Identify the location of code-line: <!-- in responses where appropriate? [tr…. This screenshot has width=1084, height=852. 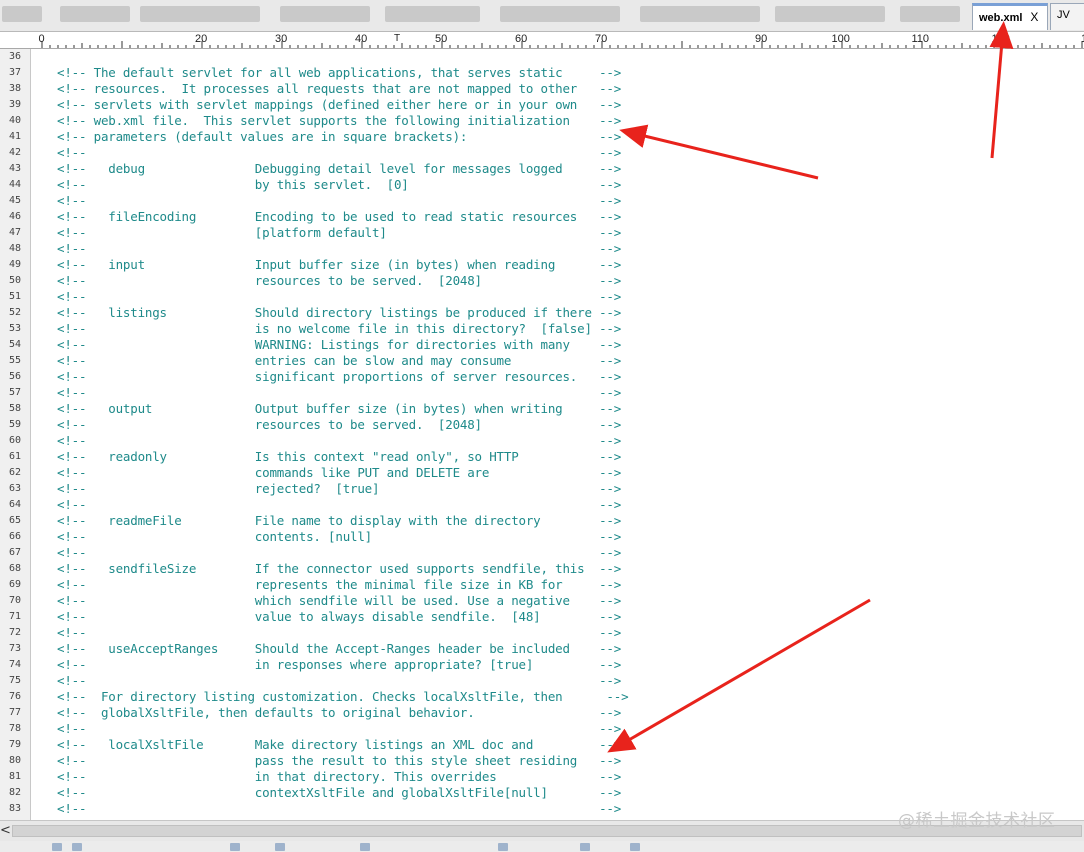
(570, 665).